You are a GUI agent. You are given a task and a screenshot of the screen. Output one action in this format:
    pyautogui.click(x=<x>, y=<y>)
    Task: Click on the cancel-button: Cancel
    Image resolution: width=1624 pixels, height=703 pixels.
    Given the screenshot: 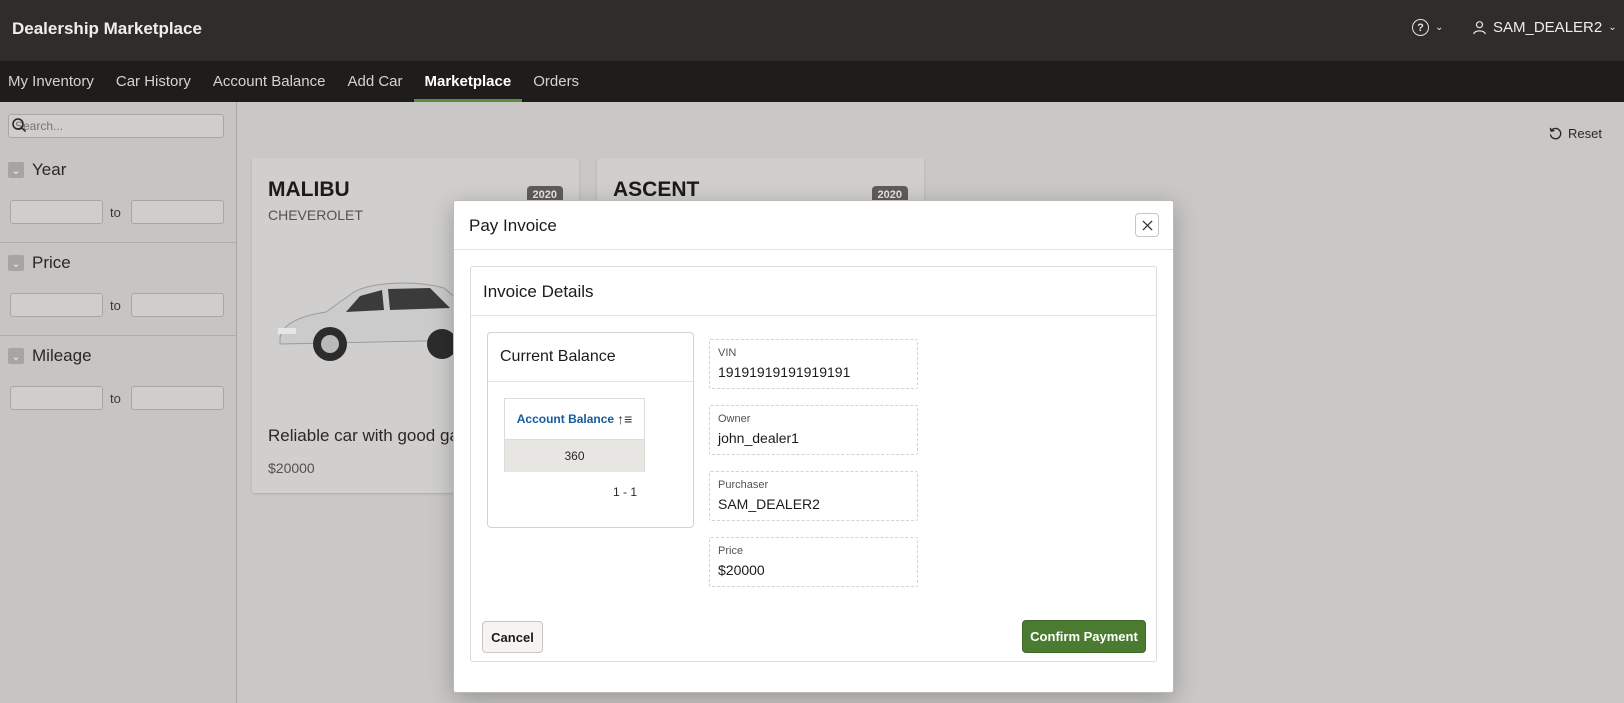 What is the action you would take?
    pyautogui.click(x=512, y=637)
    